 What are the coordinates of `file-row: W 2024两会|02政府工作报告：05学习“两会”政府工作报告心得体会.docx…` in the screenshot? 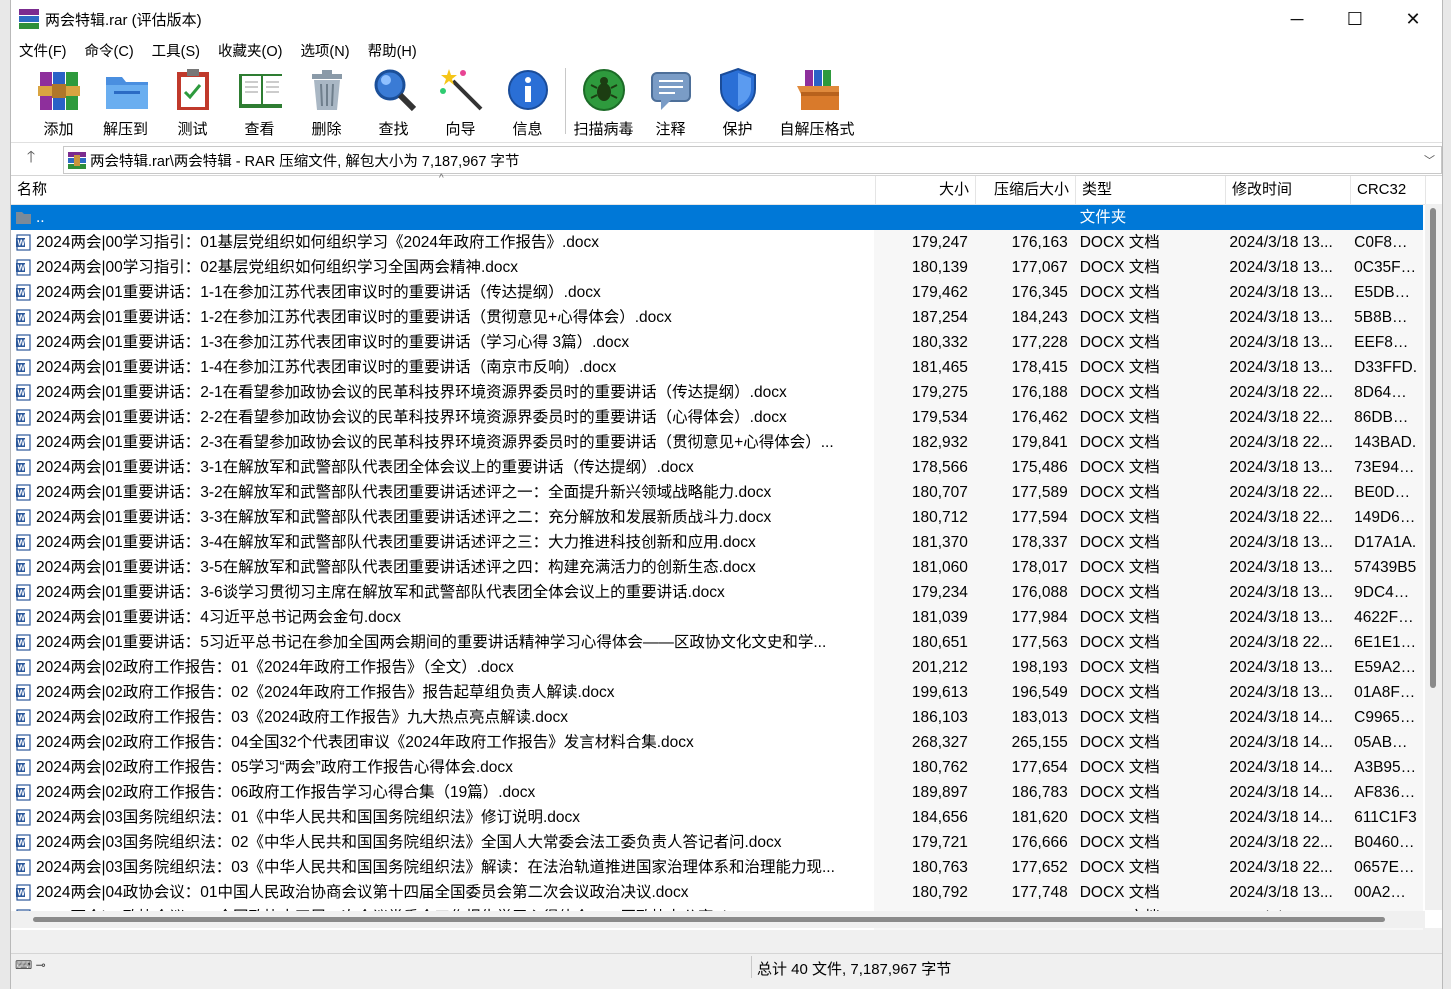 It's located at (717, 767).